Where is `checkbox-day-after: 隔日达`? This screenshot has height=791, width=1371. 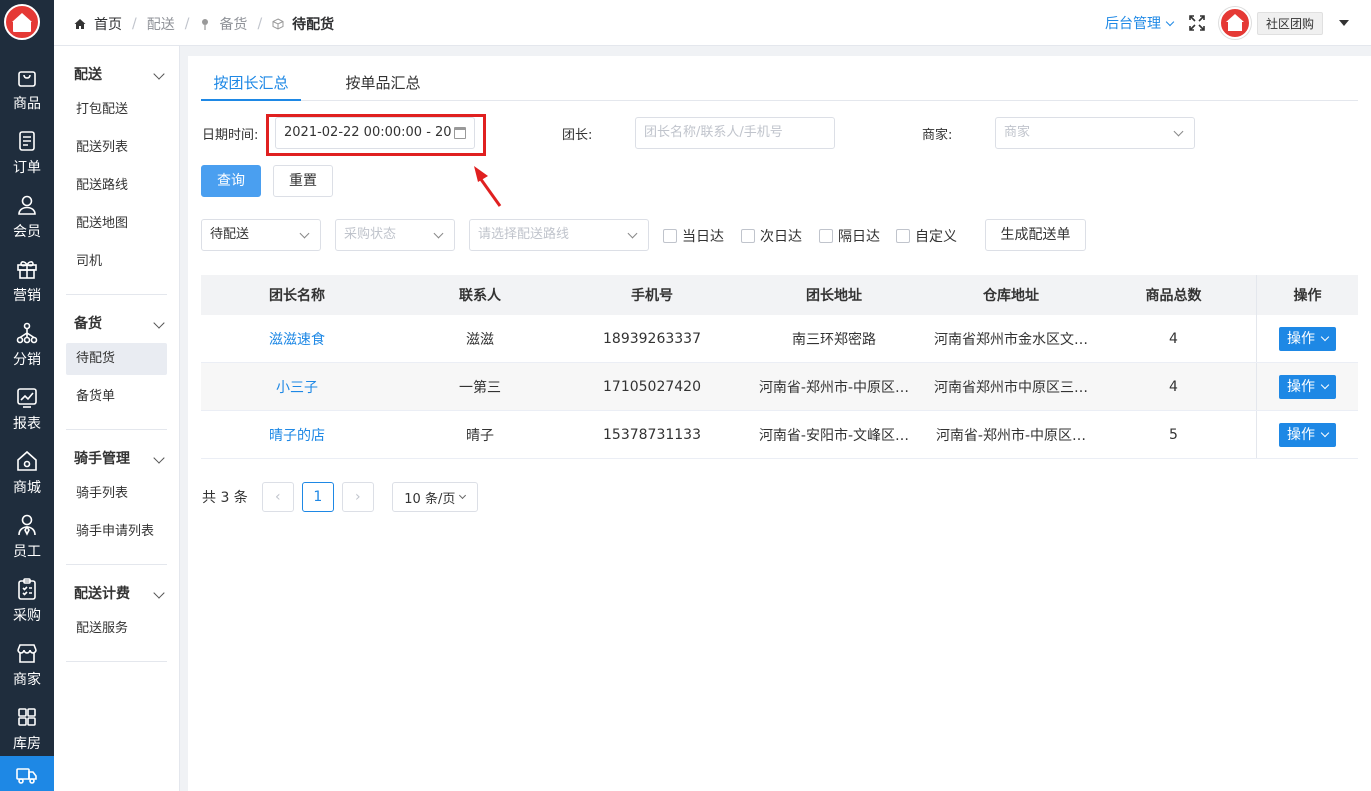 checkbox-day-after: 隔日达 is located at coordinates (849, 236).